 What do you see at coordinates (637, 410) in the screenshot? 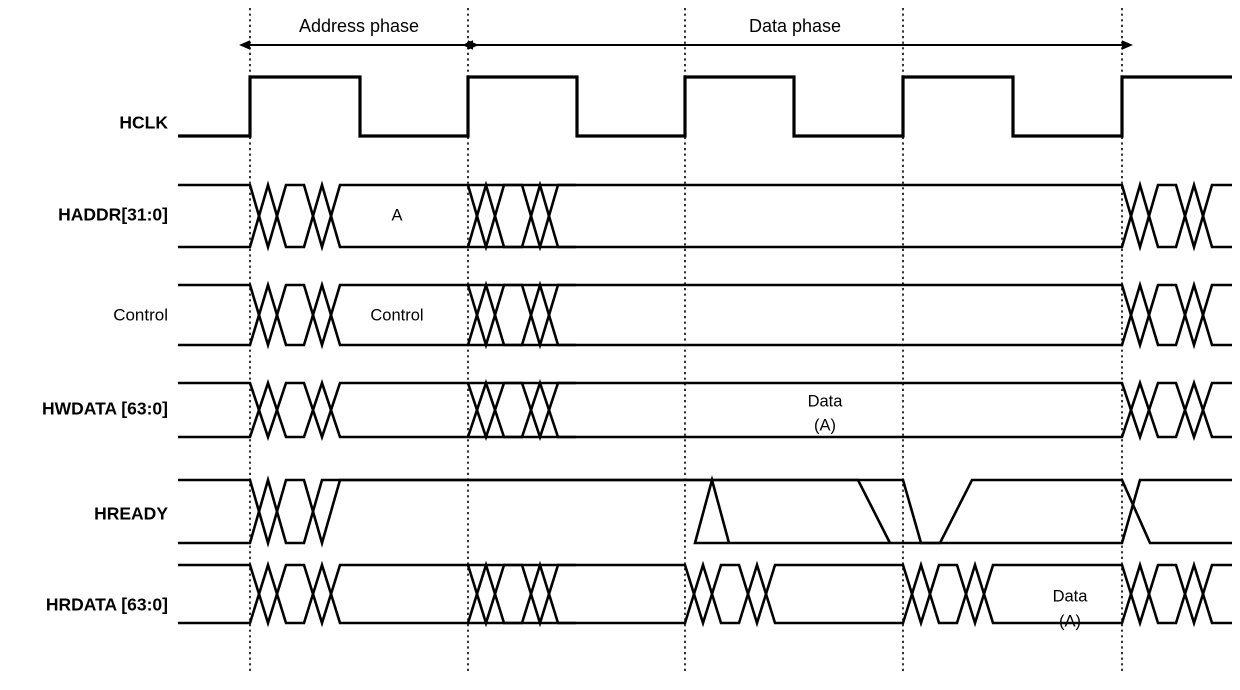
I see `signal-row-hwdata: HWDATA [63:0] Data (A)` at bounding box center [637, 410].